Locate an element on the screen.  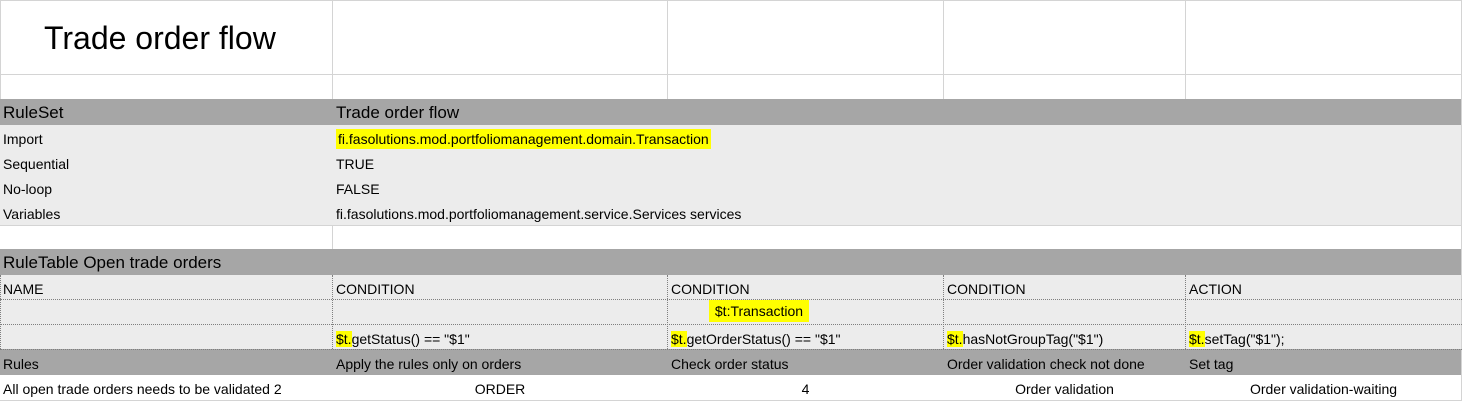
sequential-key-cell: Sequential is located at coordinates (166, 164).